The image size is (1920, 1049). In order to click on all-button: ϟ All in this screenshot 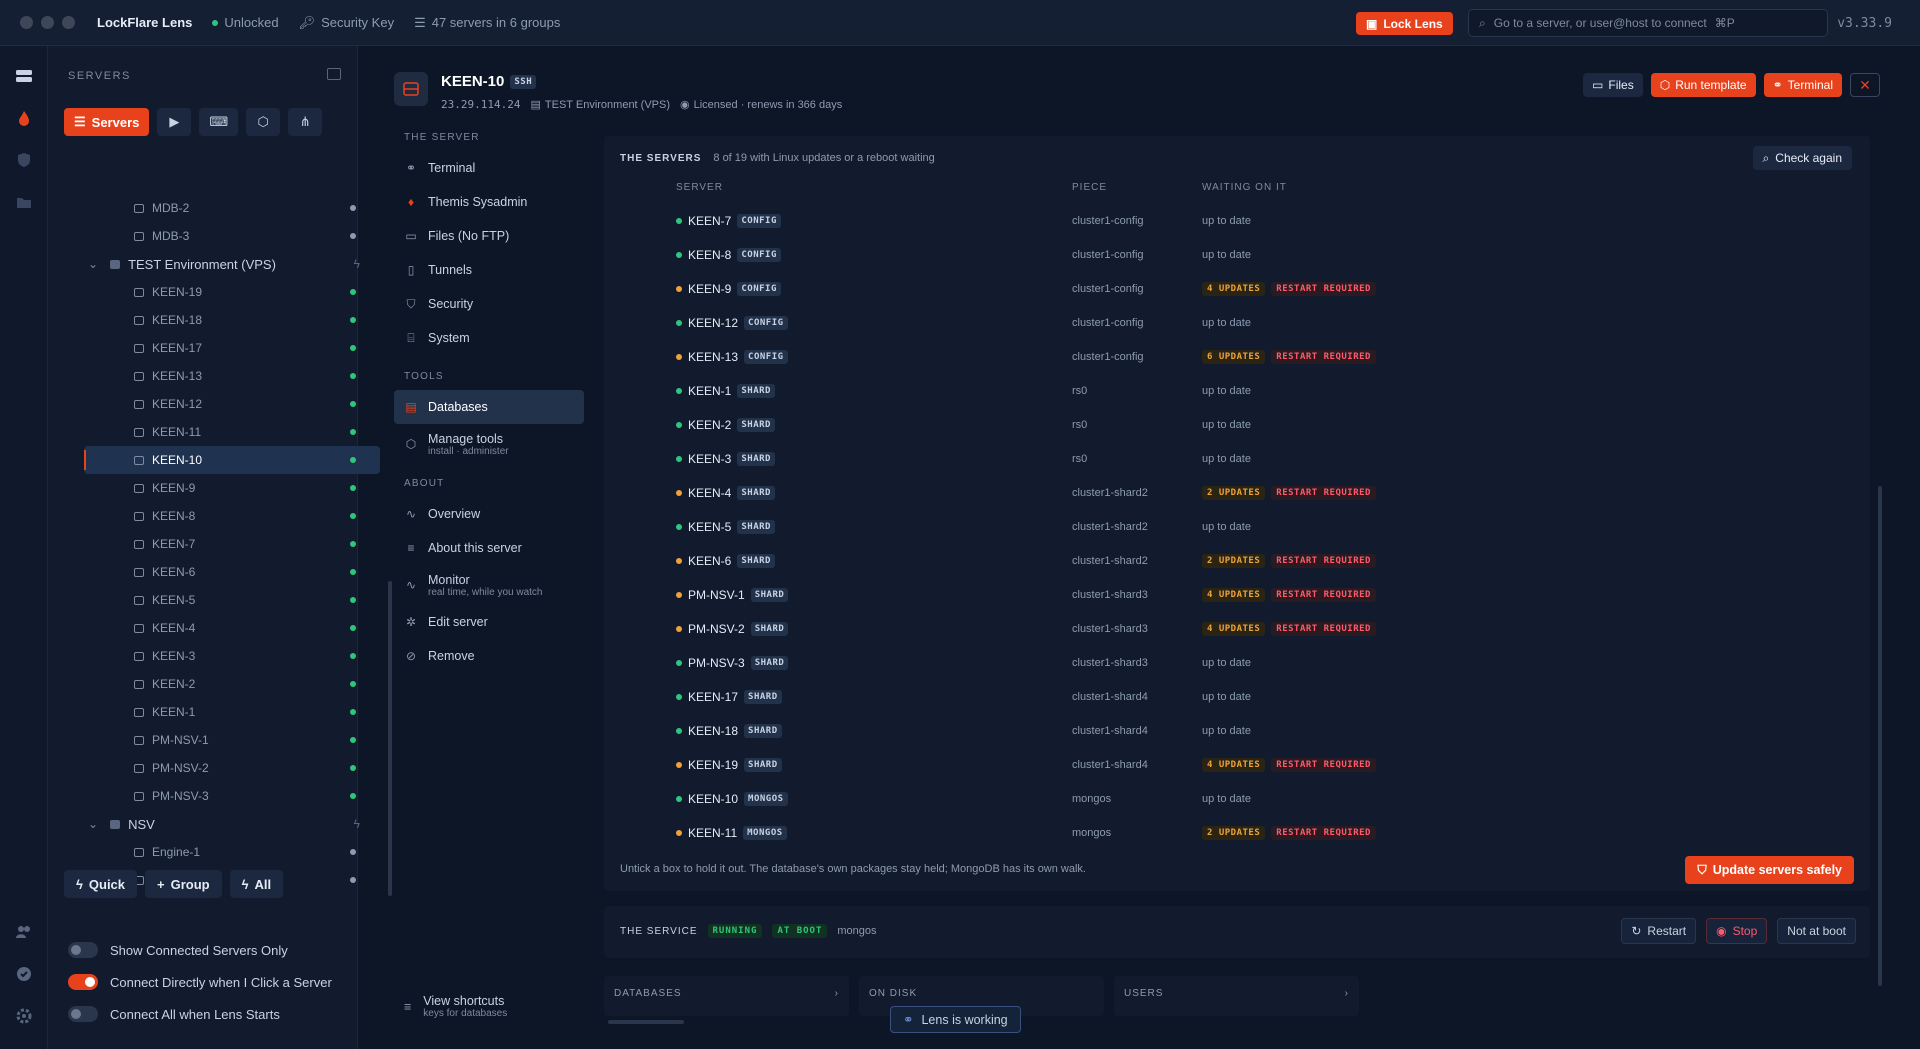, I will do `click(256, 884)`.